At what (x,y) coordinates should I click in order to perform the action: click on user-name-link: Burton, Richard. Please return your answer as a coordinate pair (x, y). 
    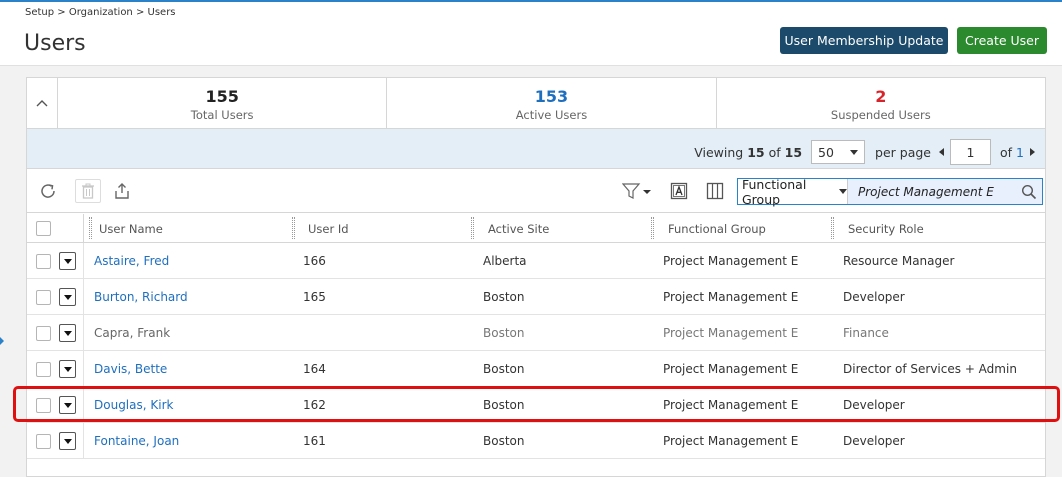
    Looking at the image, I should click on (141, 297).